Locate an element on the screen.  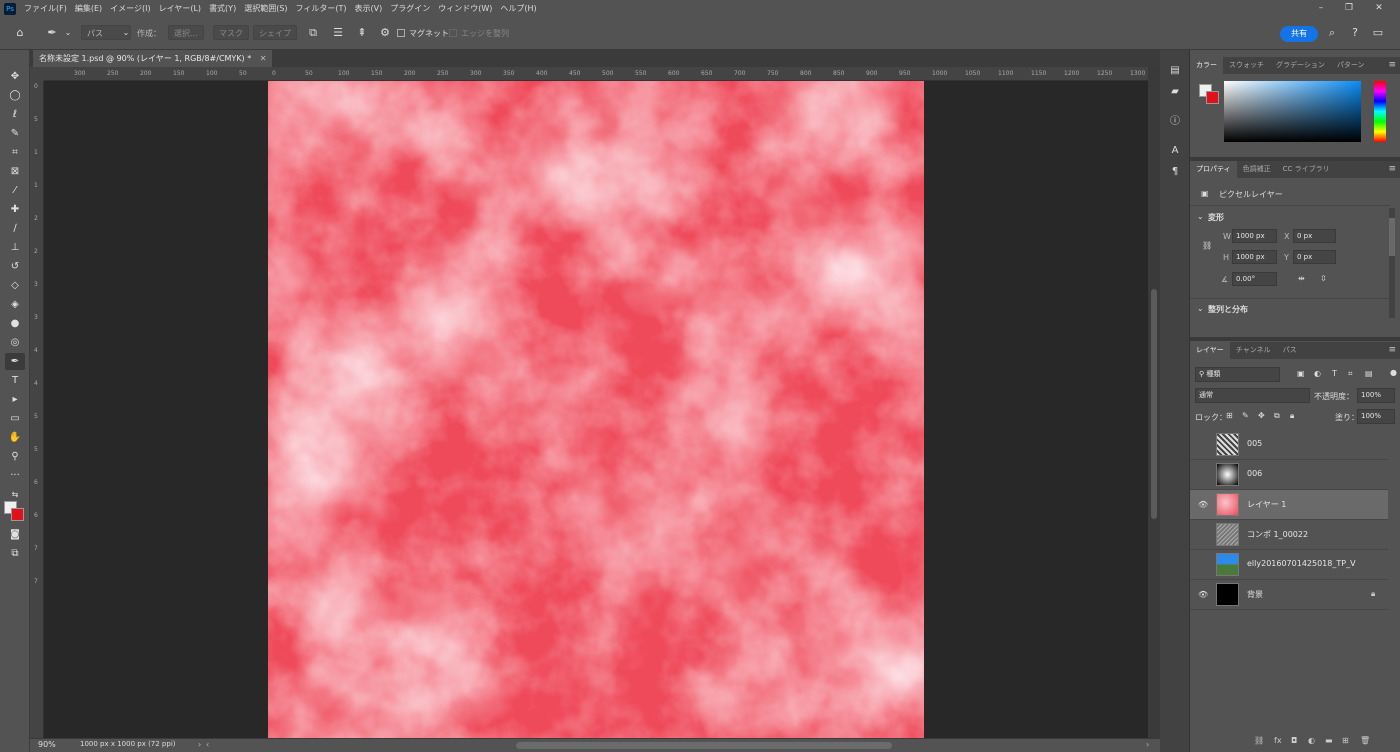
menu-filter: フィルター(T) is located at coordinates (321, 8).